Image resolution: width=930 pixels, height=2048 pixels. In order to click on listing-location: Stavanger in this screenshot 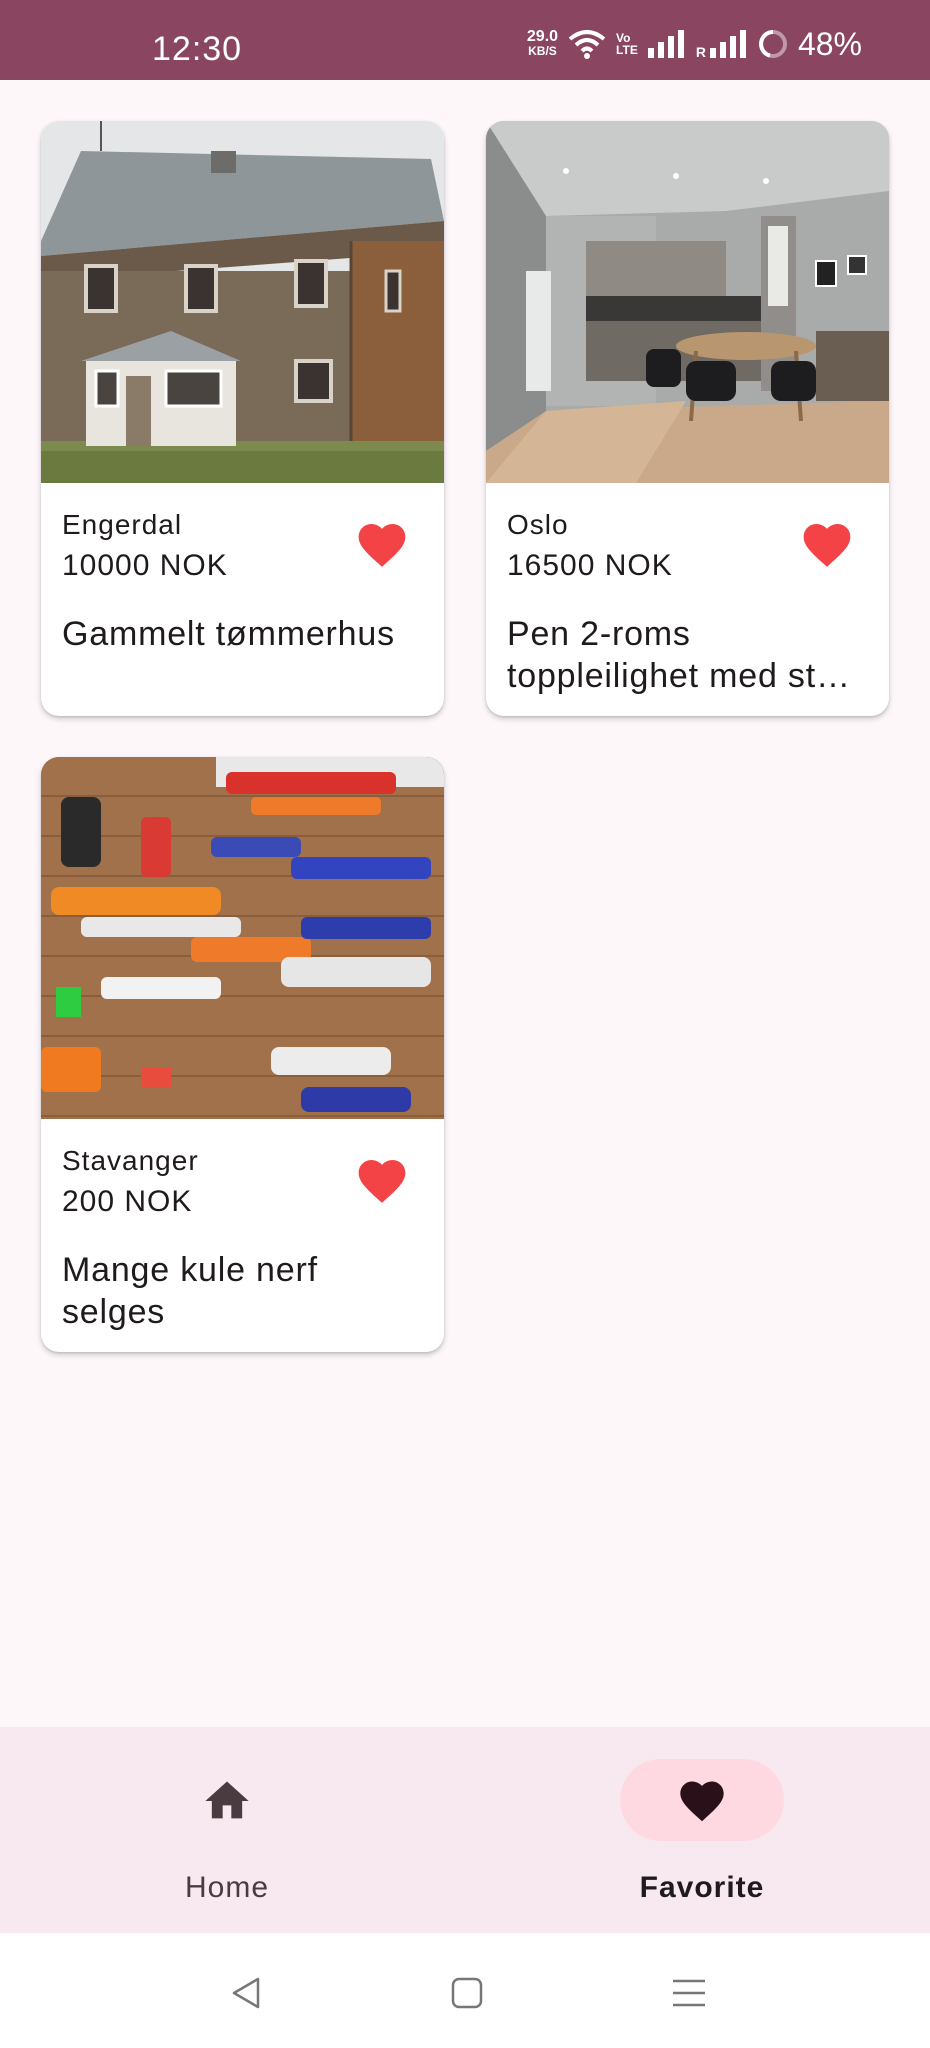, I will do `click(130, 1160)`.